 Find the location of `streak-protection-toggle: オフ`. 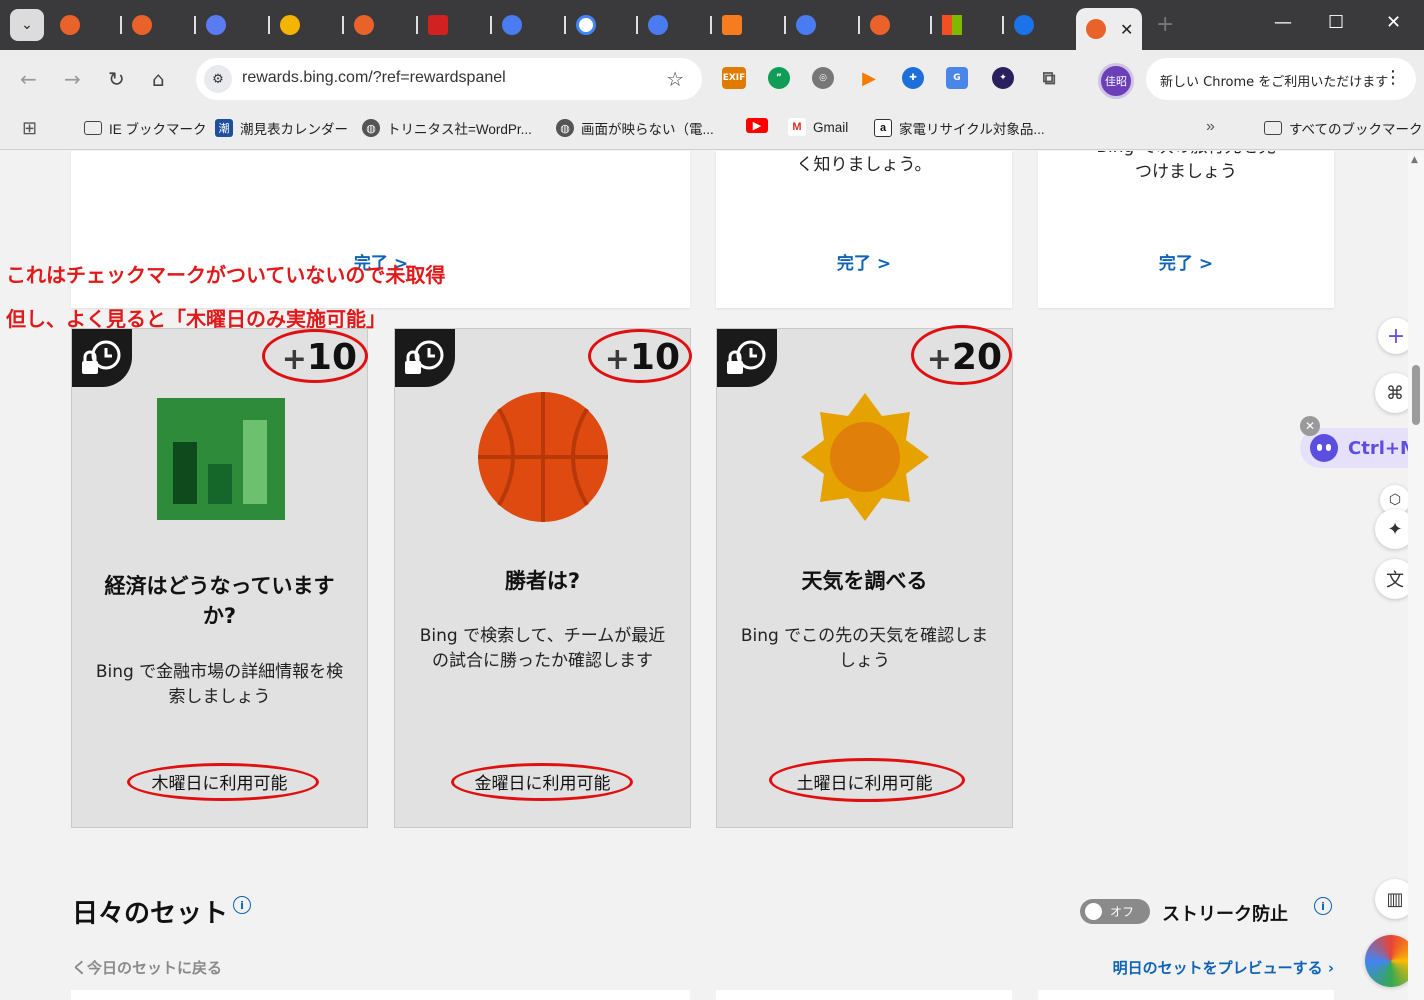

streak-protection-toggle: オフ is located at coordinates (1115, 911).